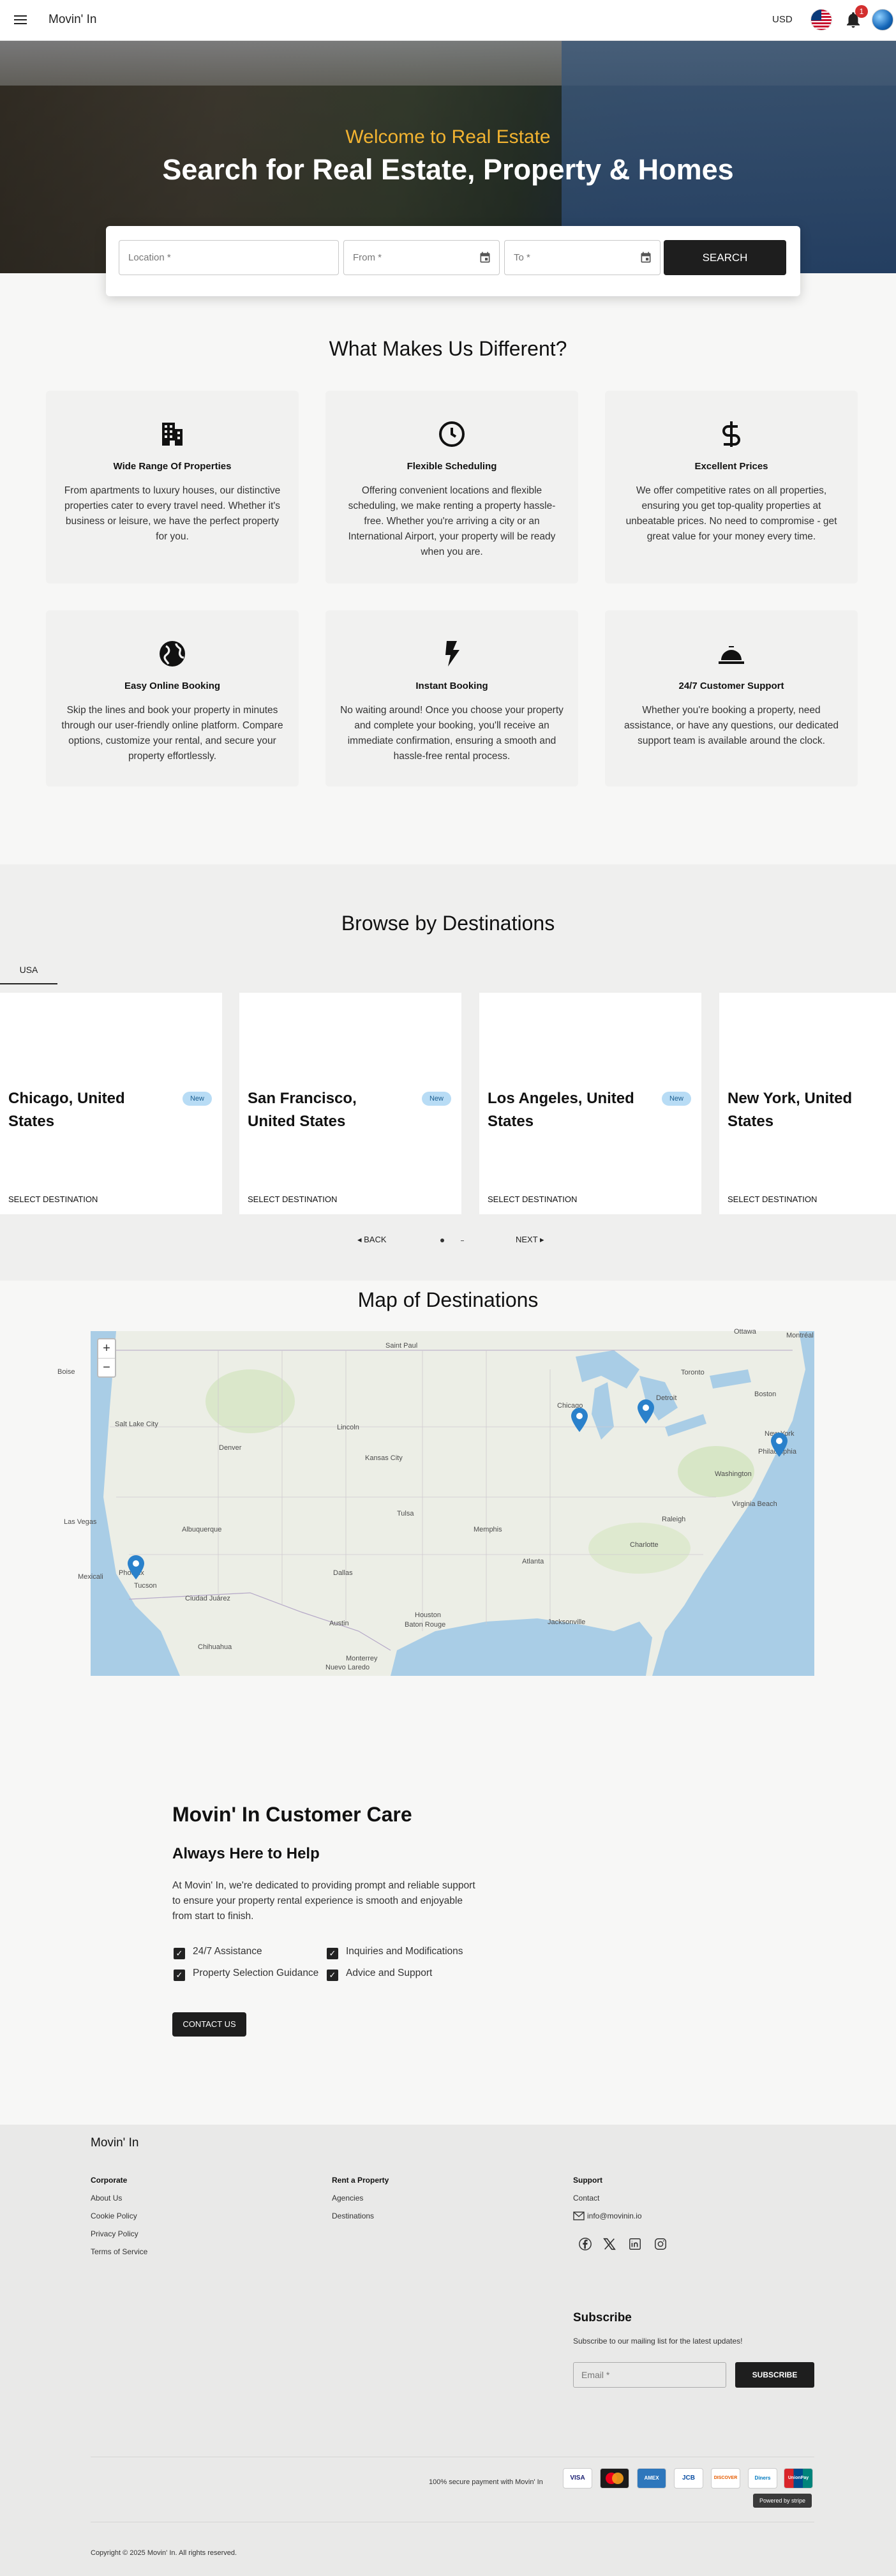 The image size is (896, 2576). I want to click on avatar, so click(883, 20).